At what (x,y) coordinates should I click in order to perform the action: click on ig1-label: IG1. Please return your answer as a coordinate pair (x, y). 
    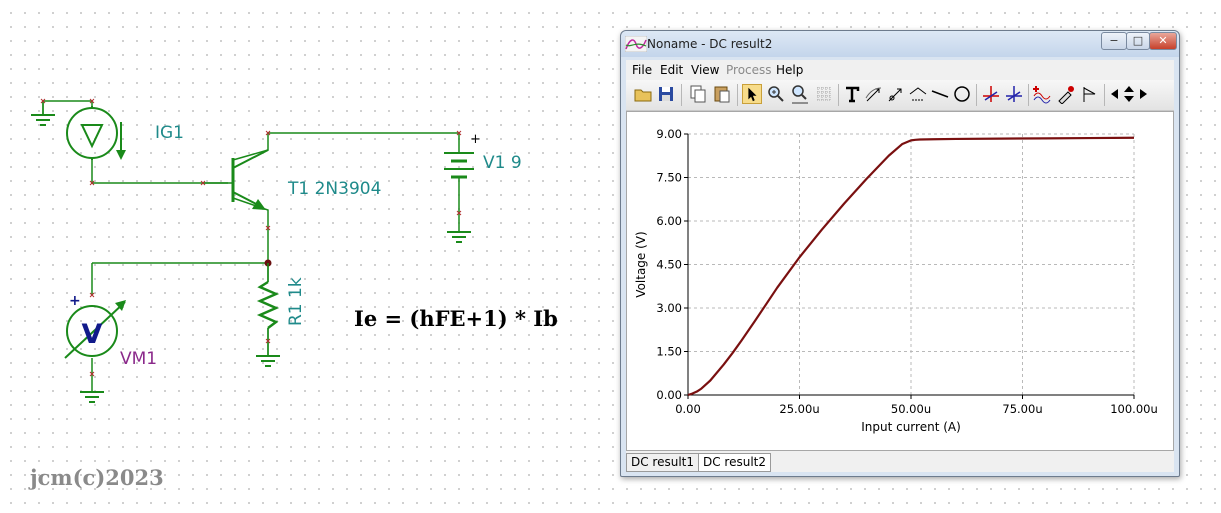
    Looking at the image, I should click on (169, 133).